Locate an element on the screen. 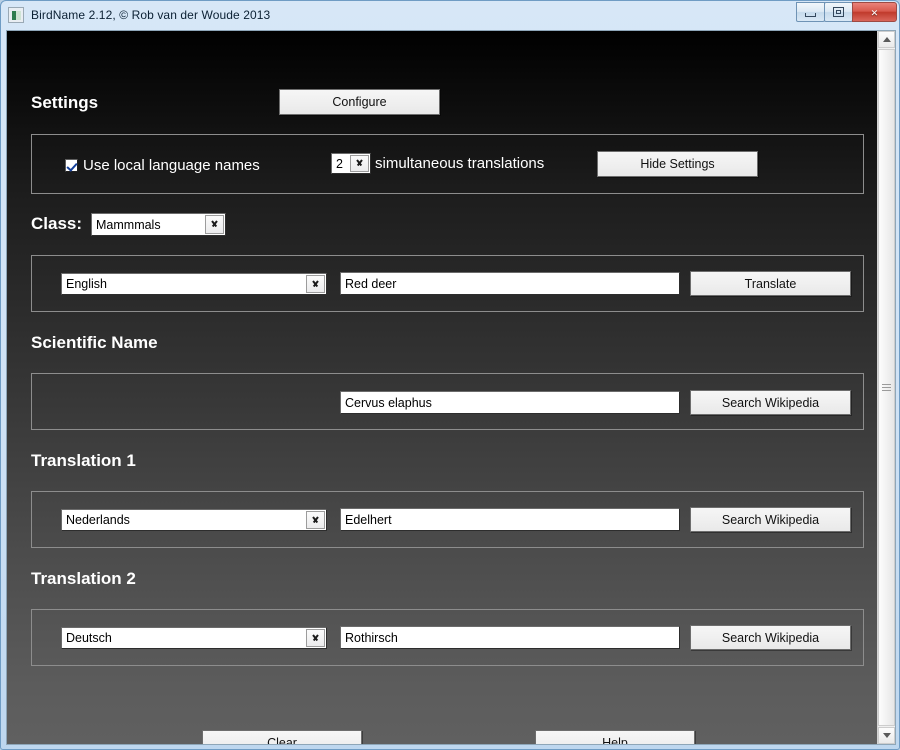 This screenshot has width=900, height=750. grip-icon is located at coordinates (886, 387).